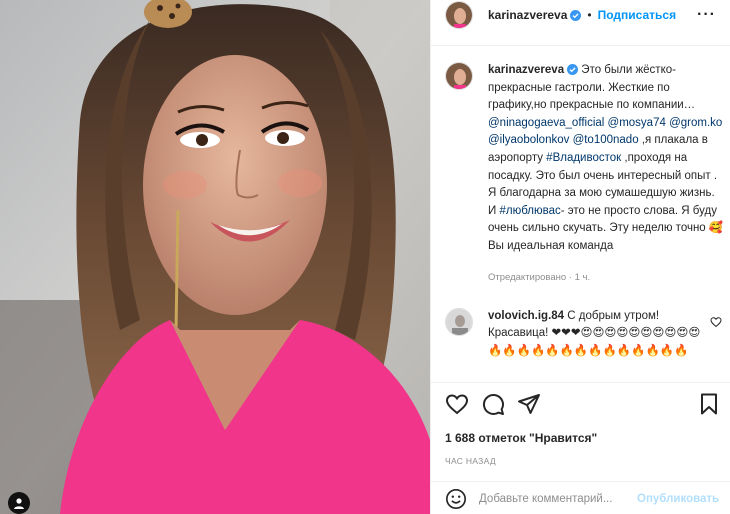 The height and width of the screenshot is (514, 730). What do you see at coordinates (526, 70) in the screenshot?
I see `caption-username: karinazvereva` at bounding box center [526, 70].